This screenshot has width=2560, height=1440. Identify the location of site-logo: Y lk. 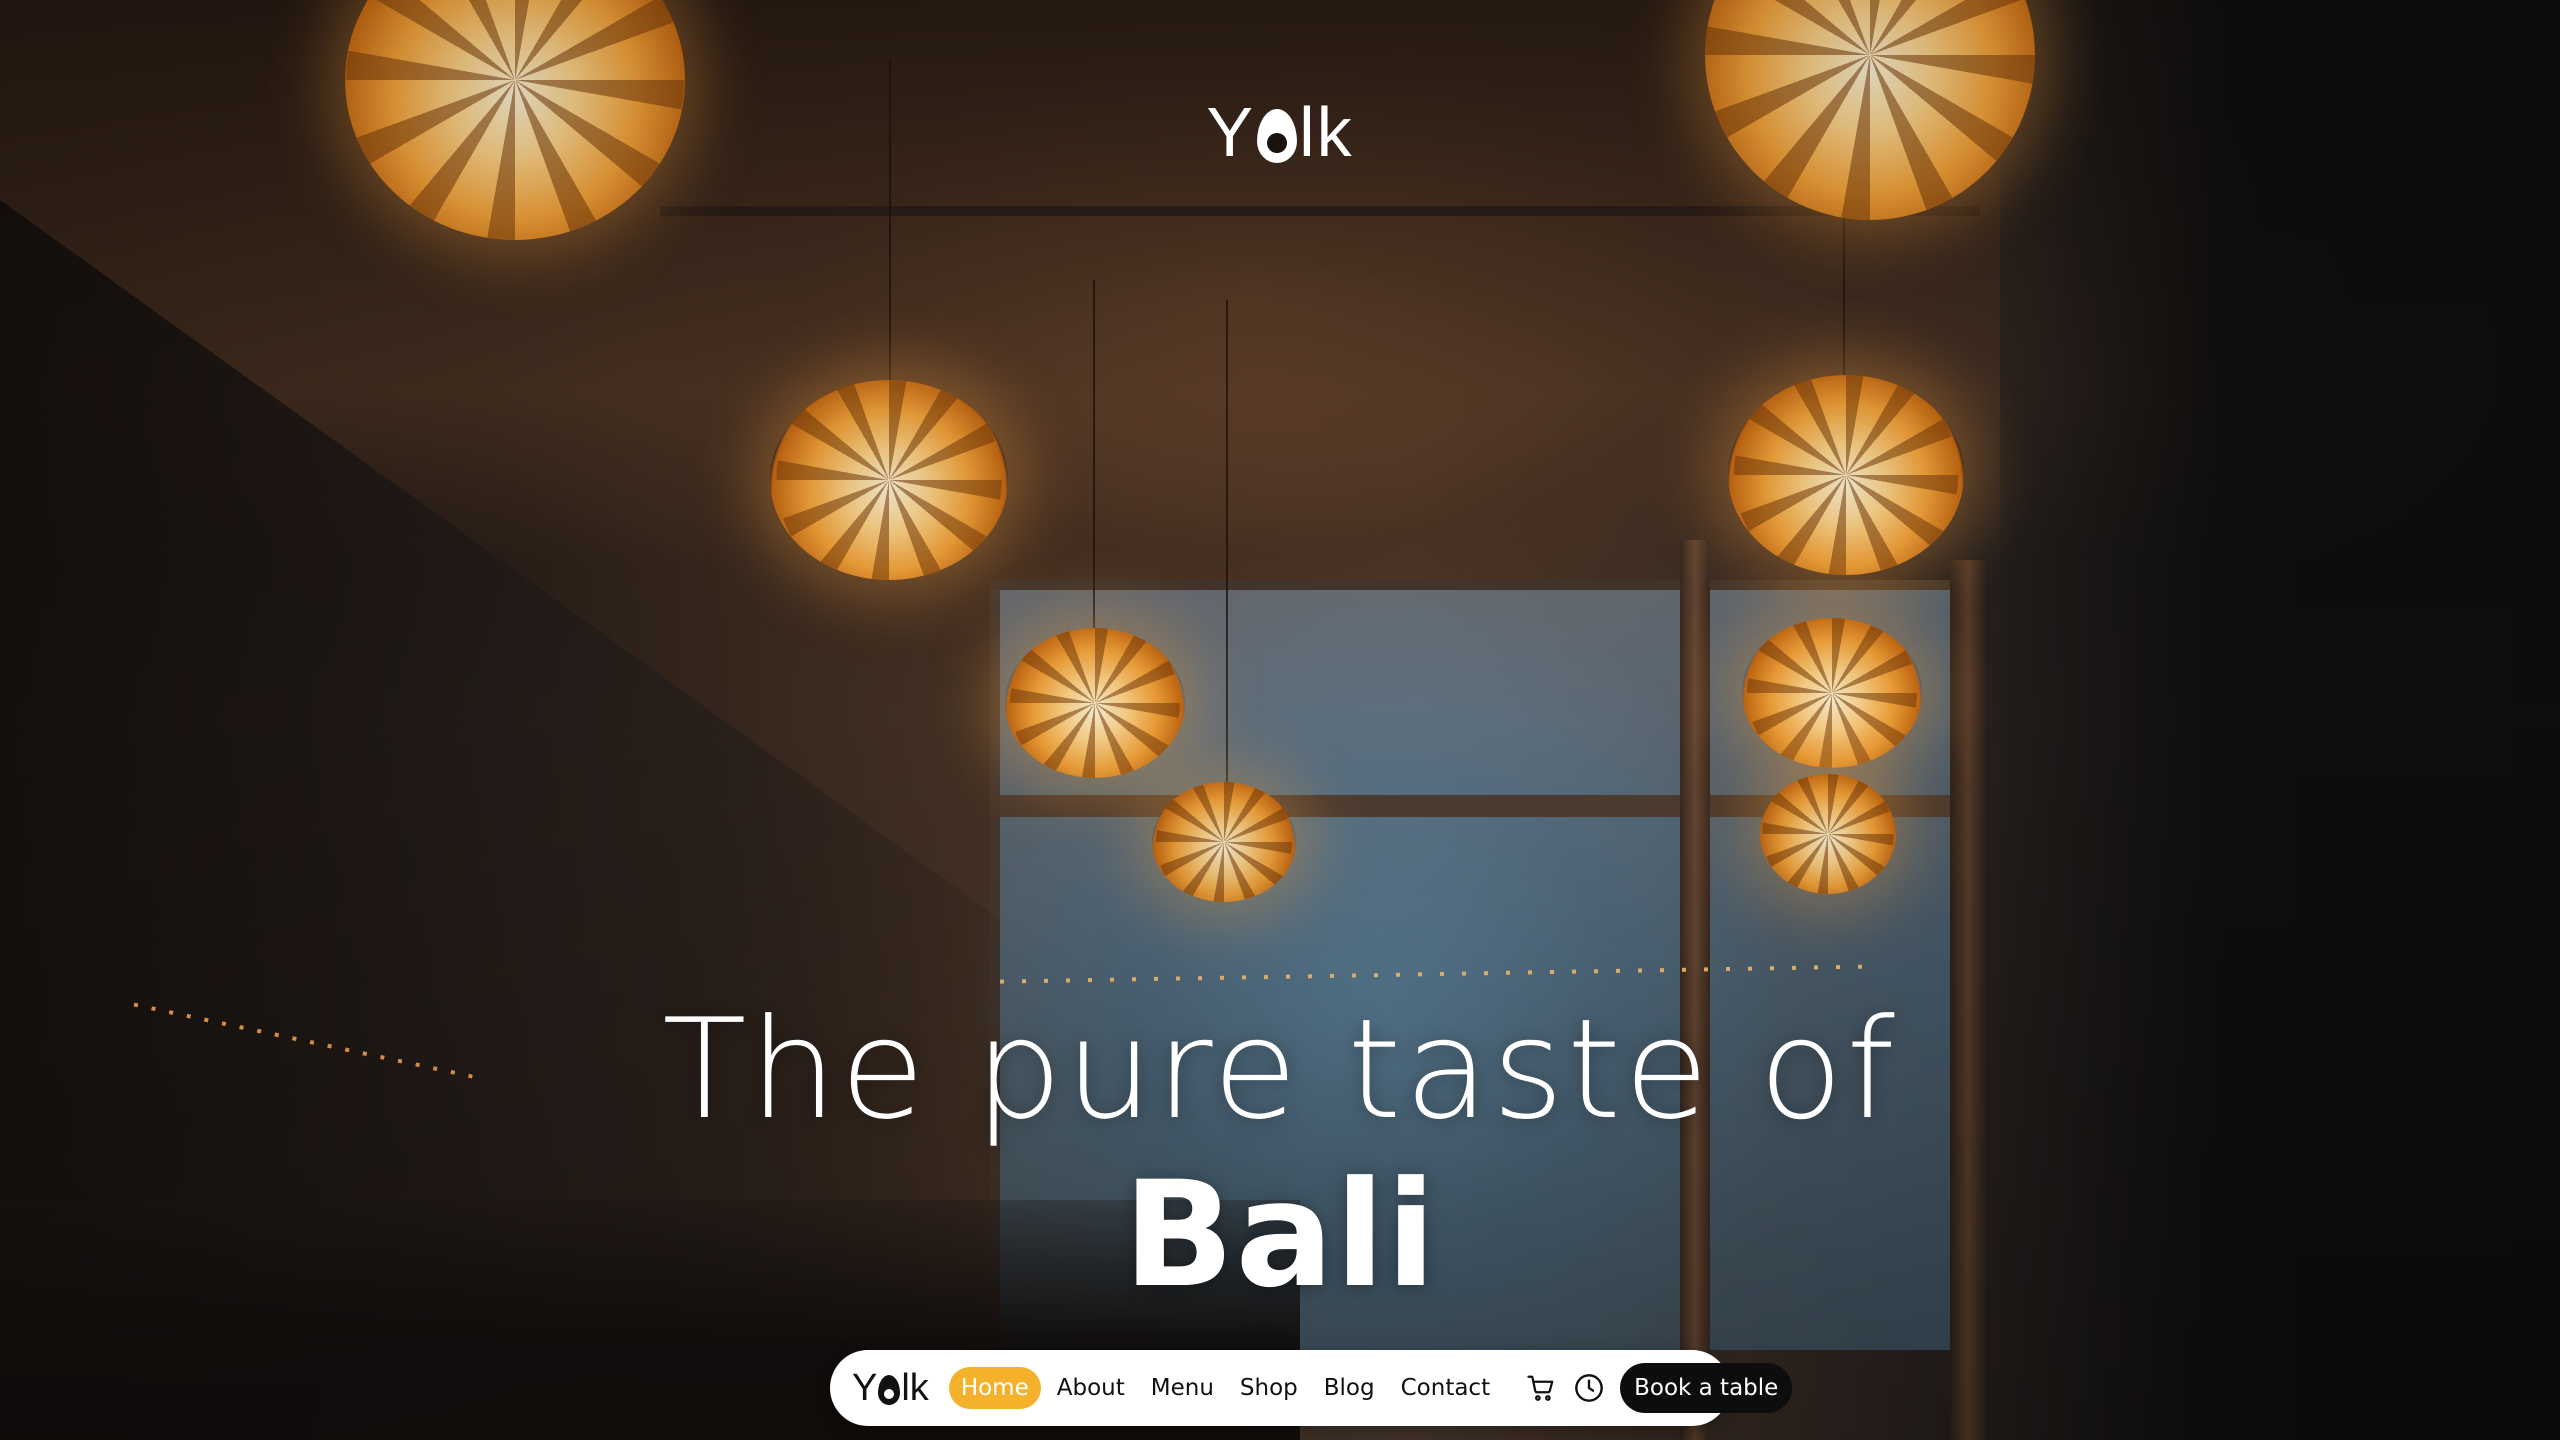
(1280, 132).